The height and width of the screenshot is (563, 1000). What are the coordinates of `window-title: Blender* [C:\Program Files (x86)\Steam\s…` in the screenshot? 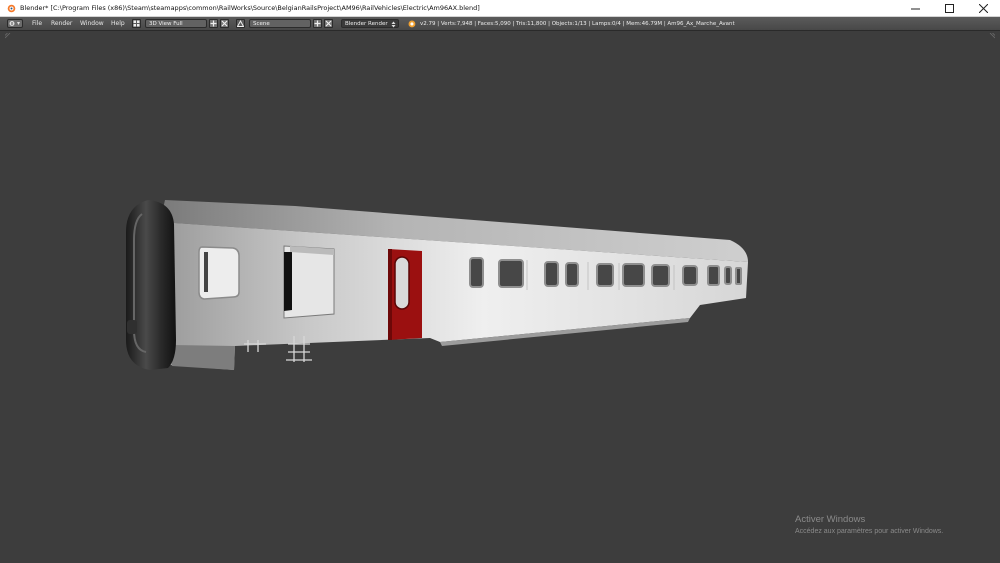 It's located at (250, 8).